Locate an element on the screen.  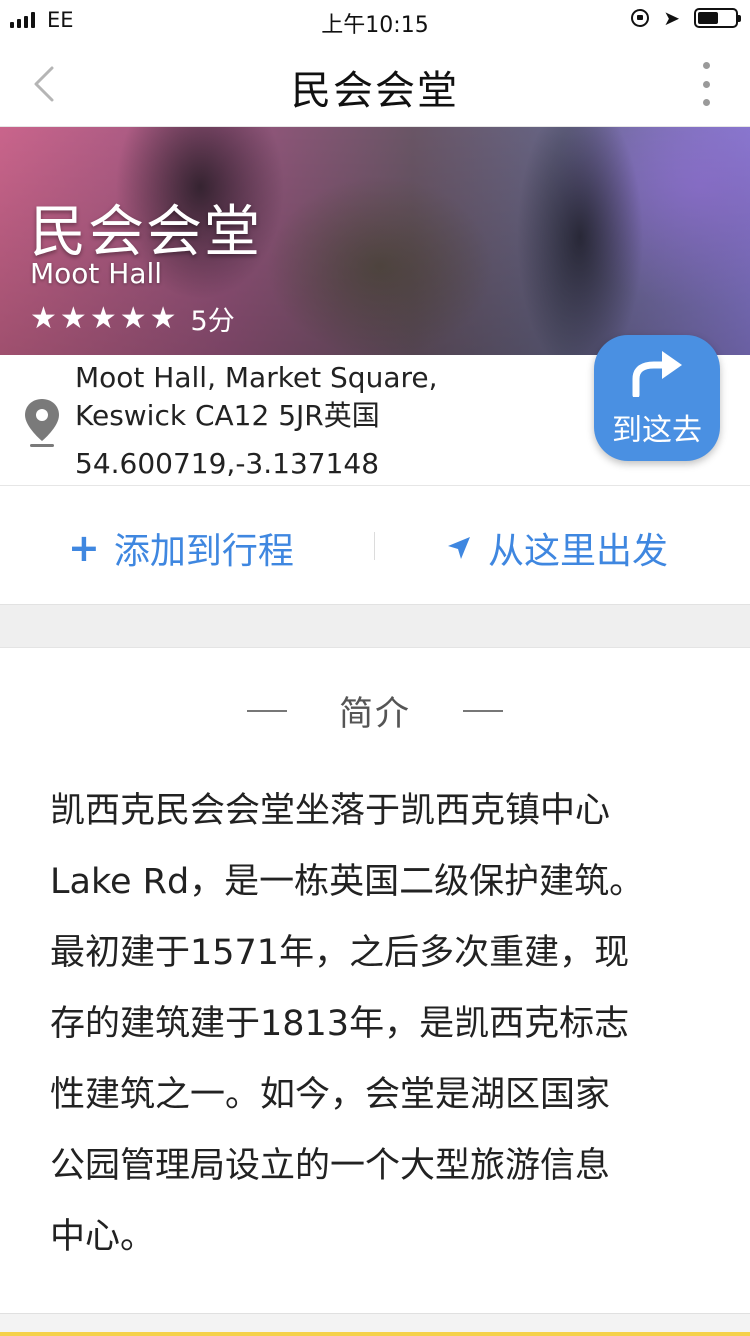
status-bar: EE 上午10:15 ➤ is located at coordinates (375, 20).